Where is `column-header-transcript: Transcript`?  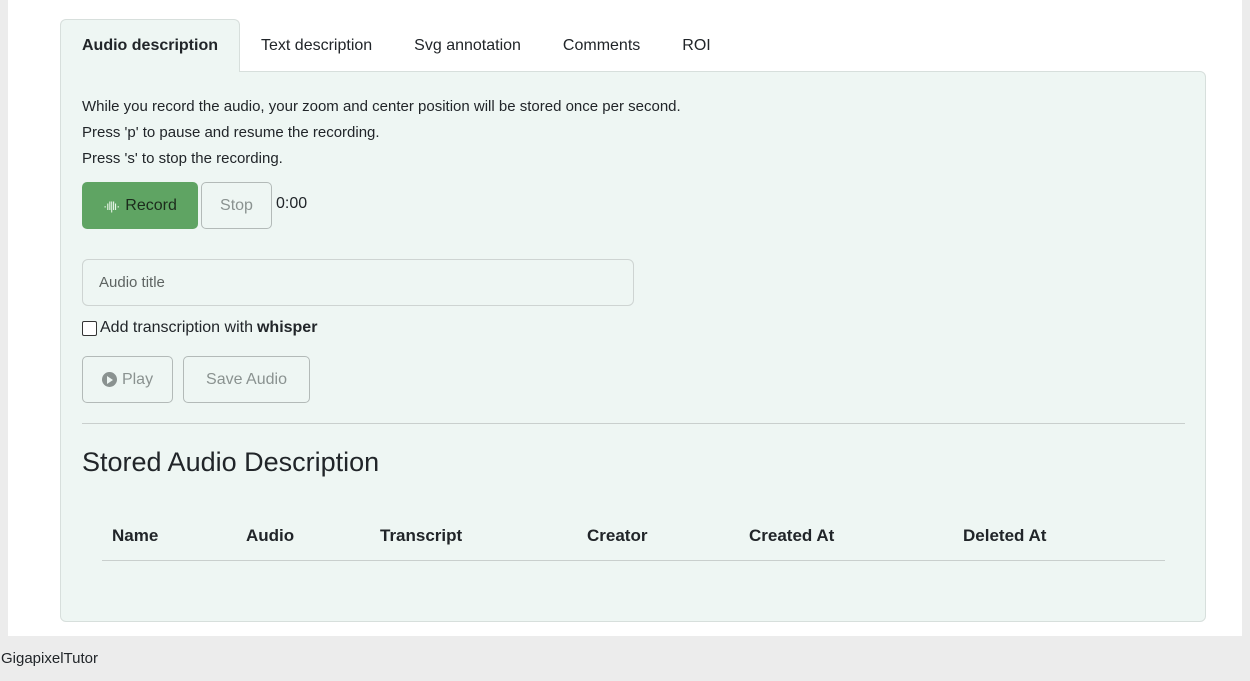 column-header-transcript: Transcript is located at coordinates (421, 535).